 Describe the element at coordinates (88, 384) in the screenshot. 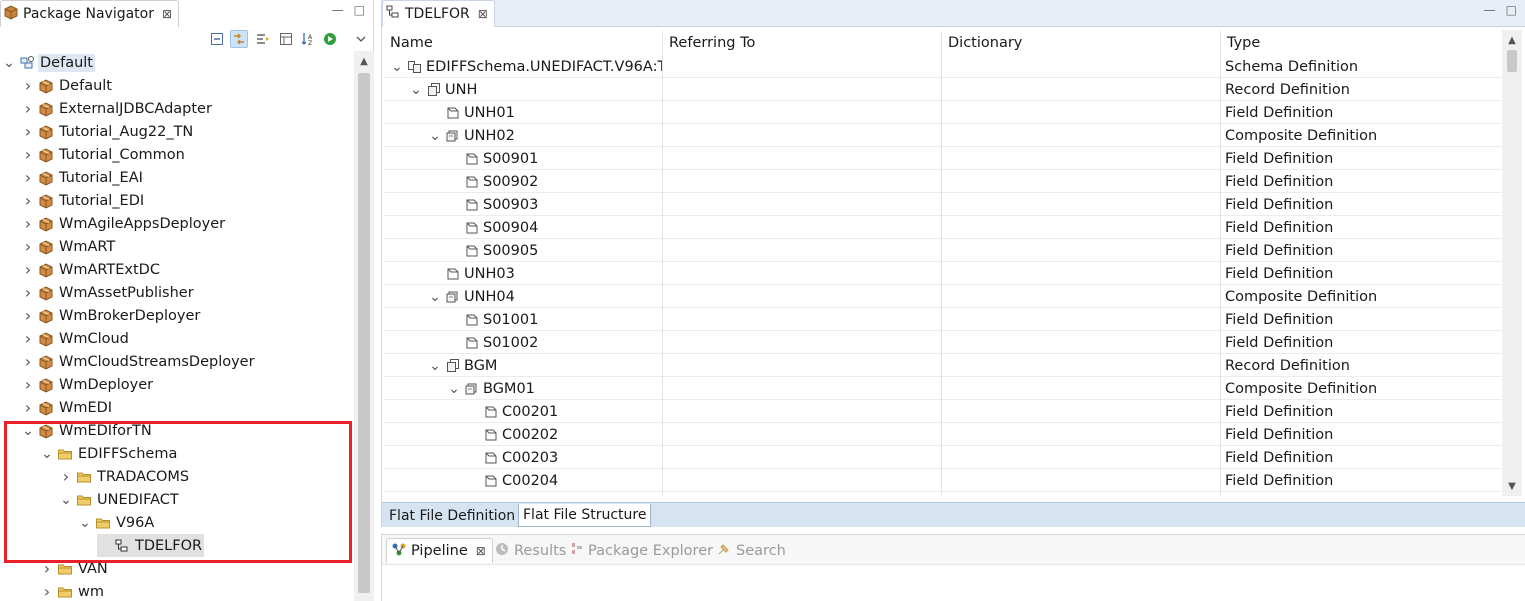

I see `tree-item: › WmDeployer` at that location.